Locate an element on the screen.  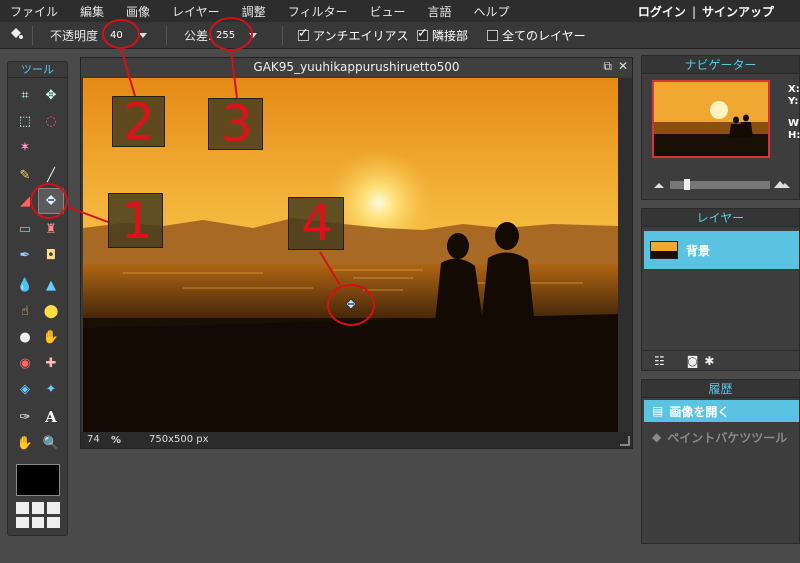
document-controls: ⧉ ✕ is located at coordinates (612, 66).